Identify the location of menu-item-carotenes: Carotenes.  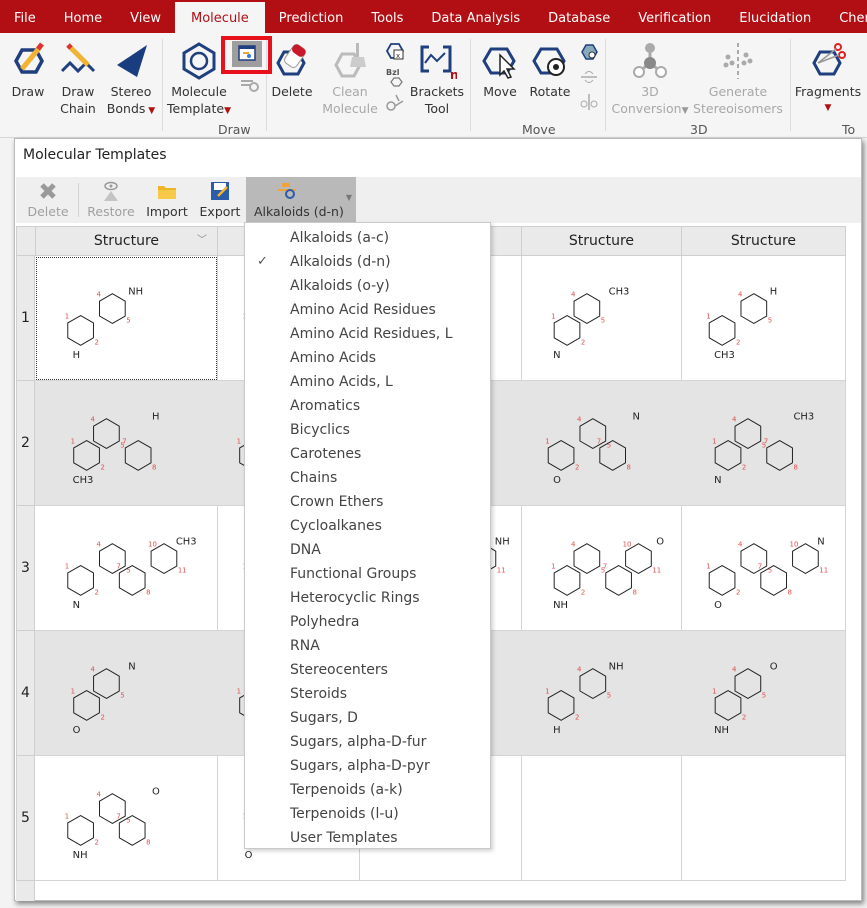
(367, 454).